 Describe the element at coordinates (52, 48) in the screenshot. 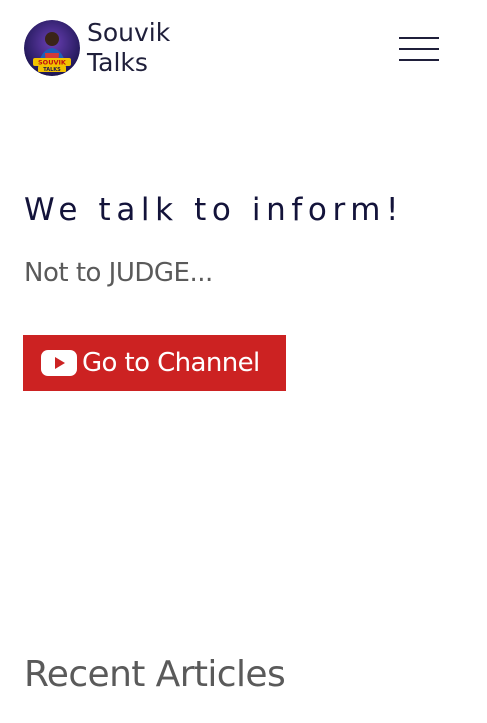

I see `channel-logo: SOUVIK TALKS` at that location.